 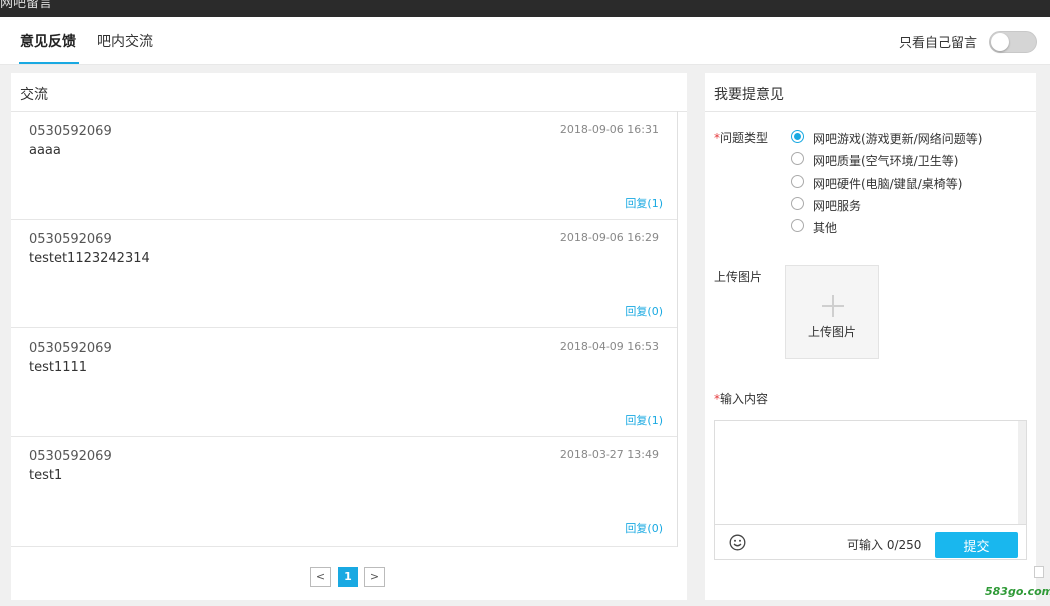 What do you see at coordinates (89, 258) in the screenshot?
I see `message-content: testet1123242314` at bounding box center [89, 258].